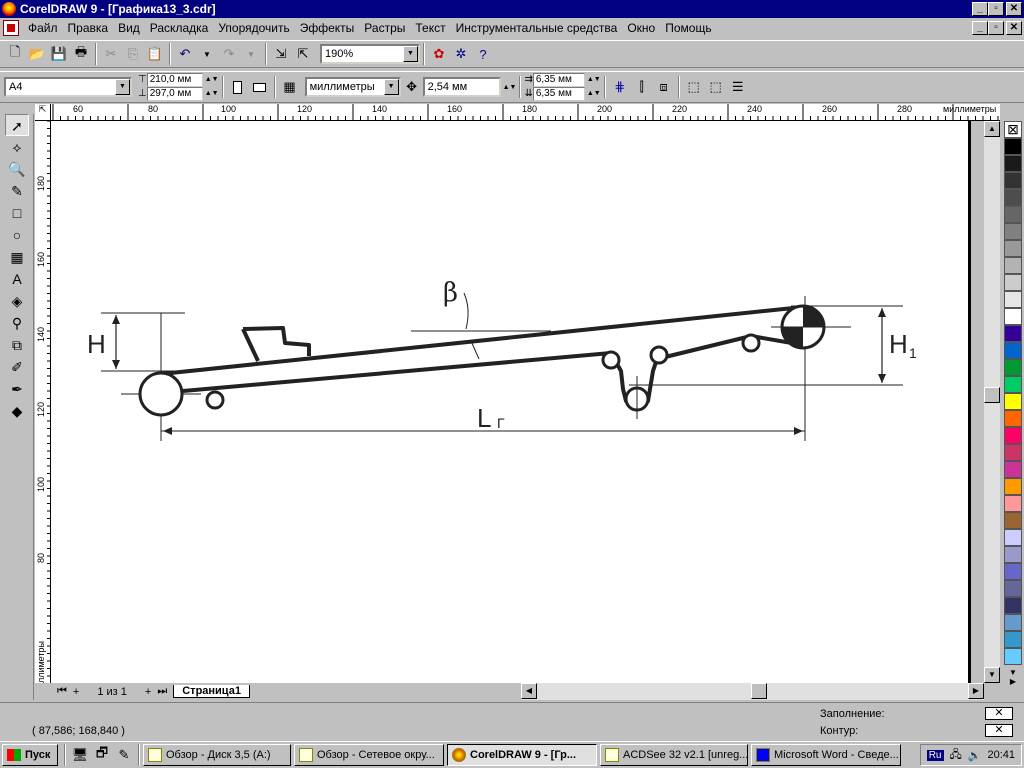 Image resolution: width=1024 pixels, height=768 pixels. I want to click on copy-icon: ⎘, so click(133, 54).